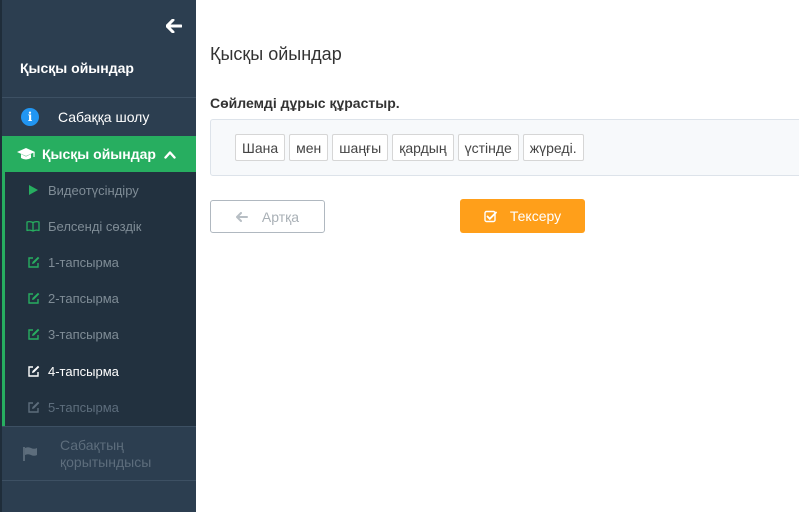 Image resolution: width=799 pixels, height=512 pixels. I want to click on sidebar-item-label: Сабаққа шолу, so click(104, 117).